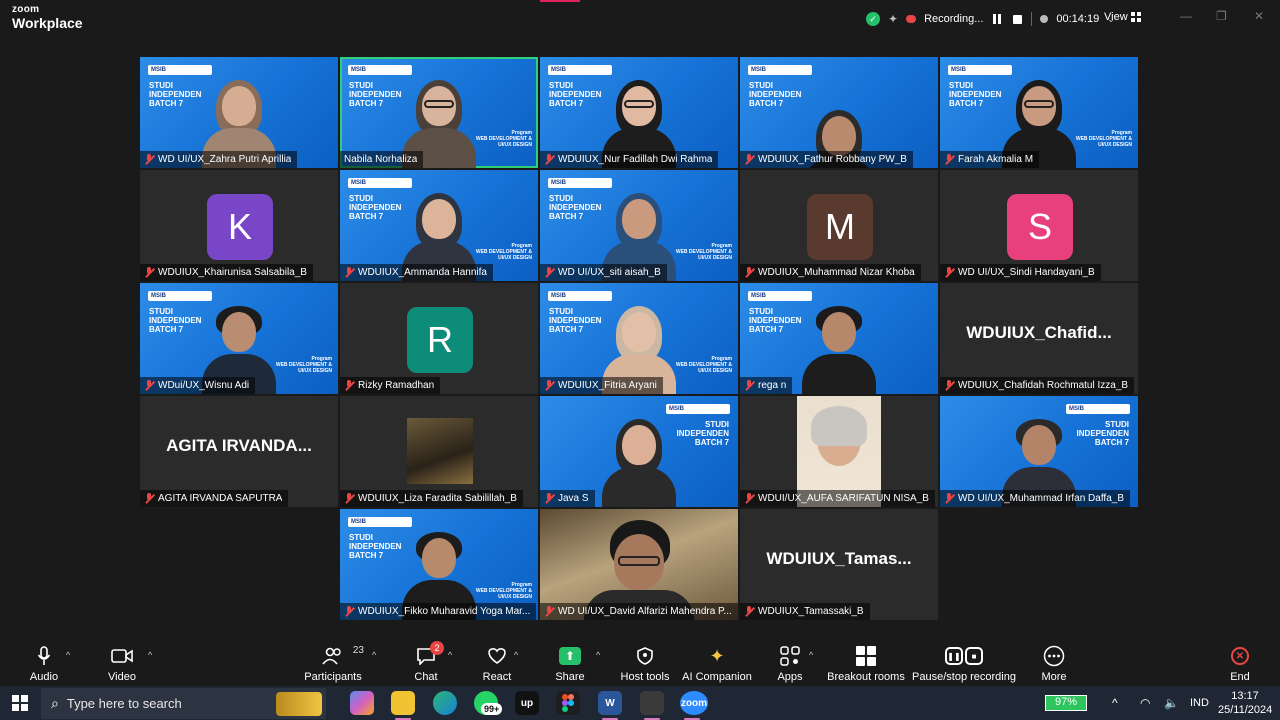 The width and height of the screenshot is (1280, 720). Describe the element at coordinates (445, 703) in the screenshot. I see `edge-browser-icon` at that location.